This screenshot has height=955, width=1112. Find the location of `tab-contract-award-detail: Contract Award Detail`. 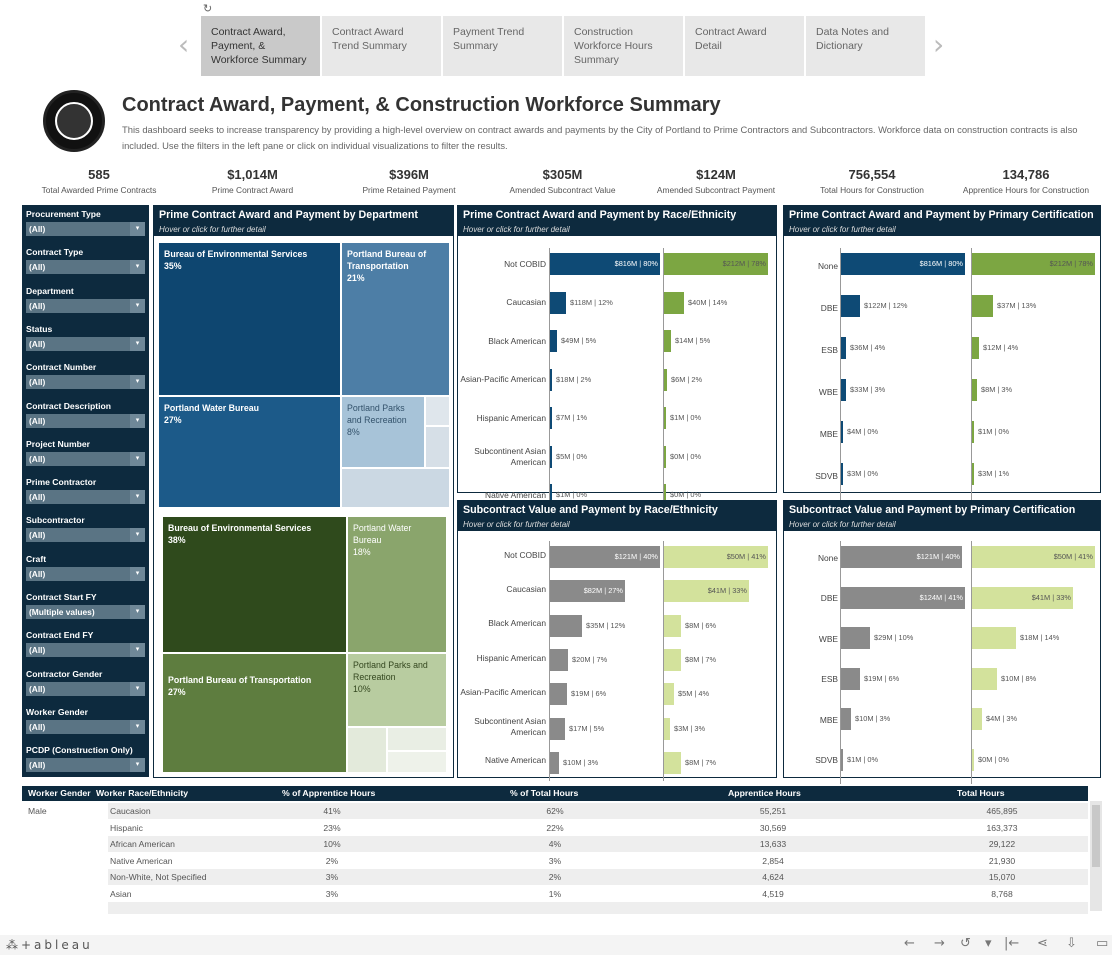

tab-contract-award-detail: Contract Award Detail is located at coordinates (744, 46).